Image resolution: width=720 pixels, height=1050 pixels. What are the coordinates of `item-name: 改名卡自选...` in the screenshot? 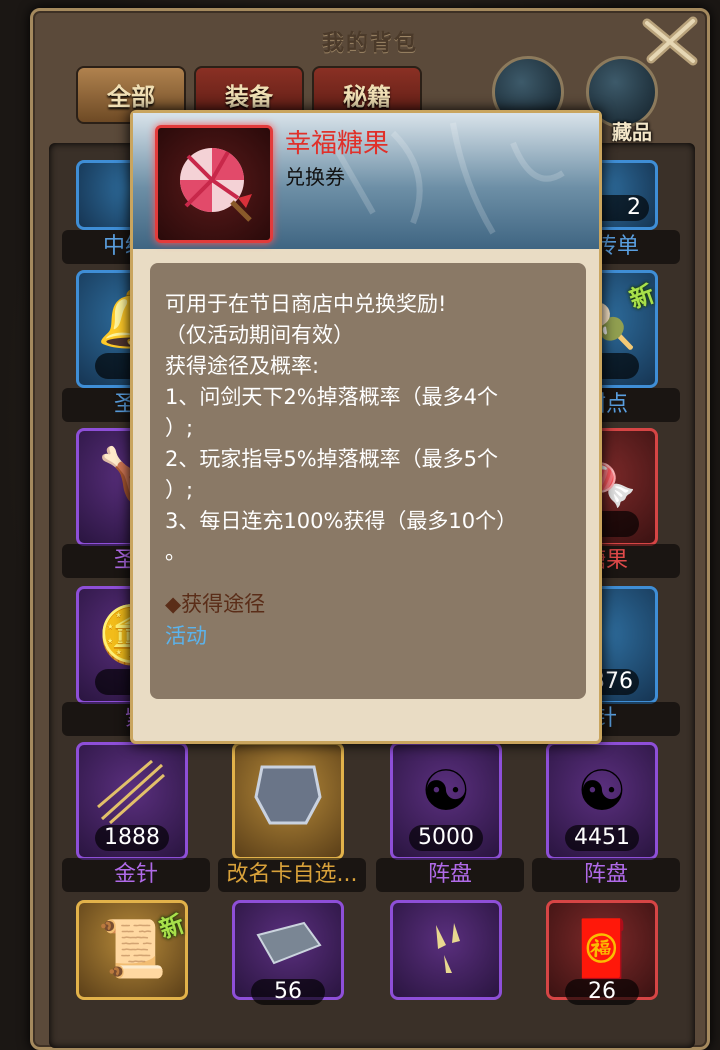 It's located at (292, 875).